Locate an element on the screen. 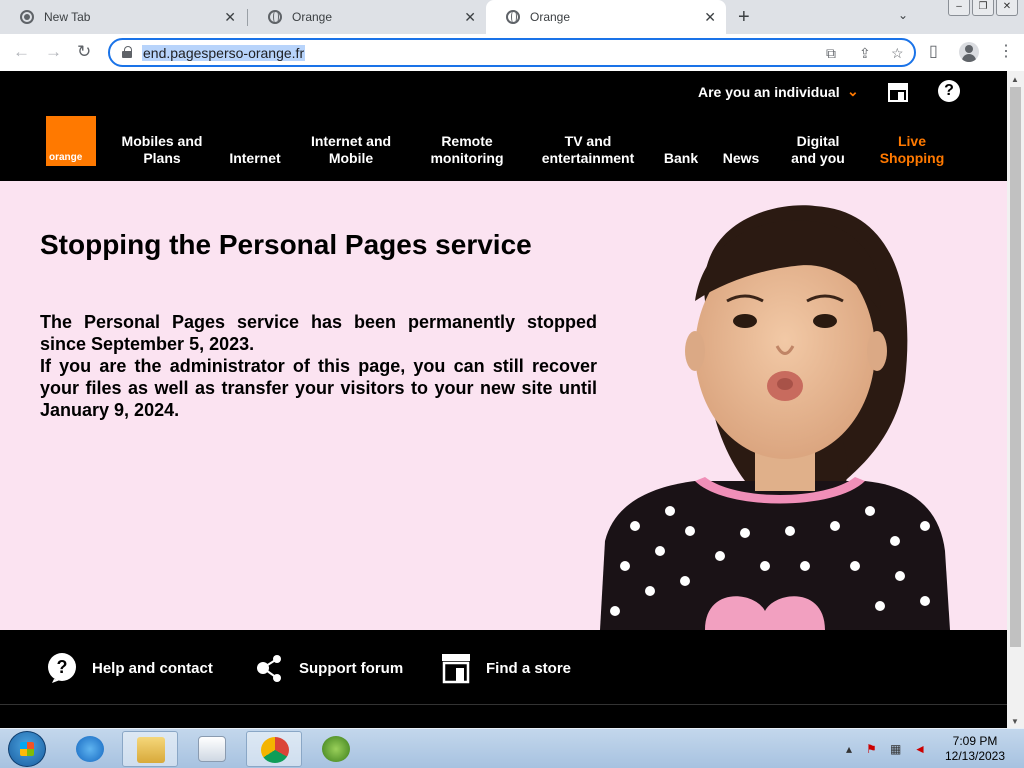  menu-kebab-icon: ⋮ is located at coordinates (1006, 52).